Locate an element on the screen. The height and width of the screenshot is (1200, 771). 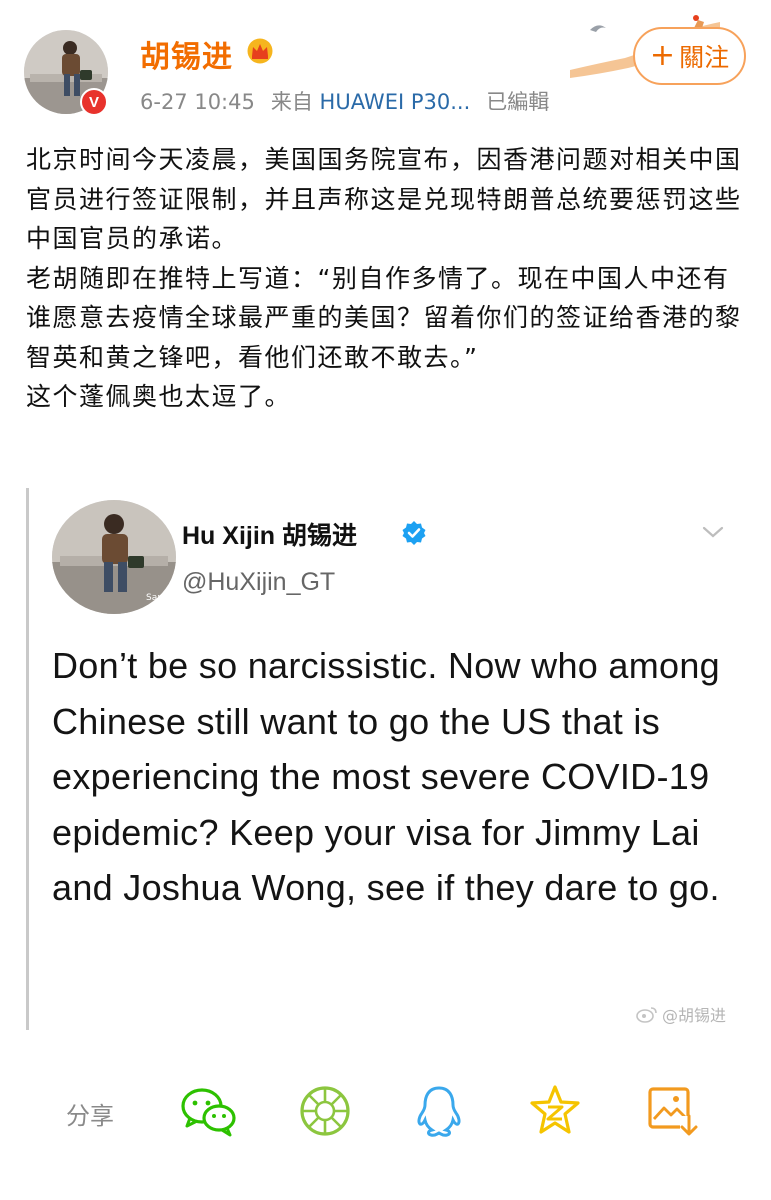
edited-label: 已編輯 is located at coordinates (518, 102).